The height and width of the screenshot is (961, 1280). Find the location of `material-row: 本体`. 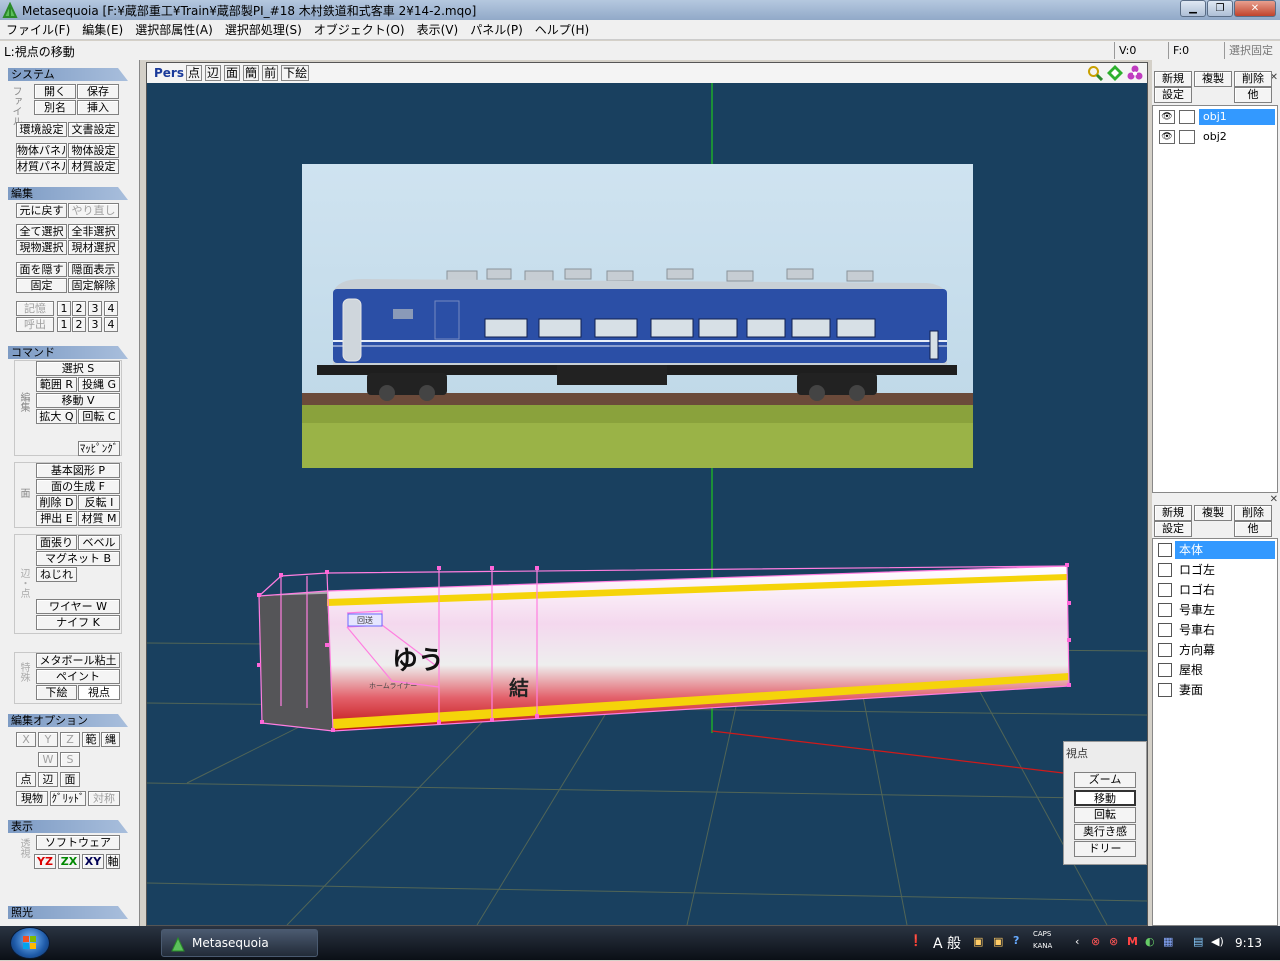

material-row: 本体 is located at coordinates (1216, 550).